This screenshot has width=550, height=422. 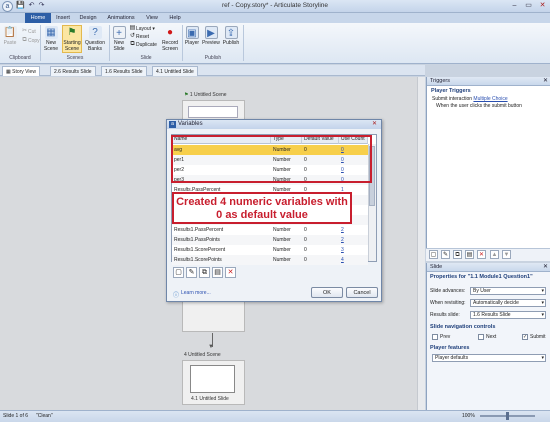 What do you see at coordinates (51, 39) in the screenshot?
I see `new-scene-button: ▦ New Scene` at bounding box center [51, 39].